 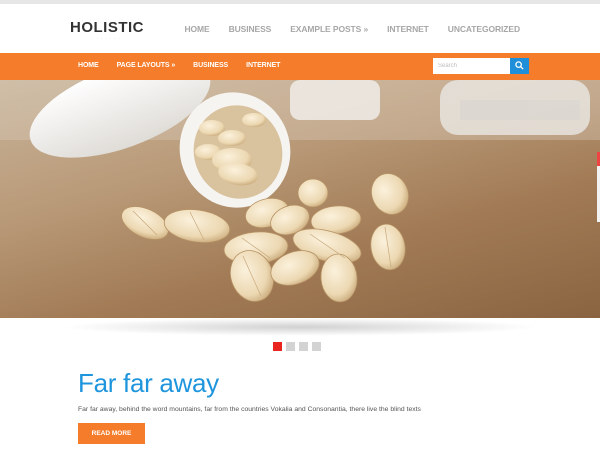 What do you see at coordinates (88, 65) in the screenshot?
I see `main-nav-home: HOME` at bounding box center [88, 65].